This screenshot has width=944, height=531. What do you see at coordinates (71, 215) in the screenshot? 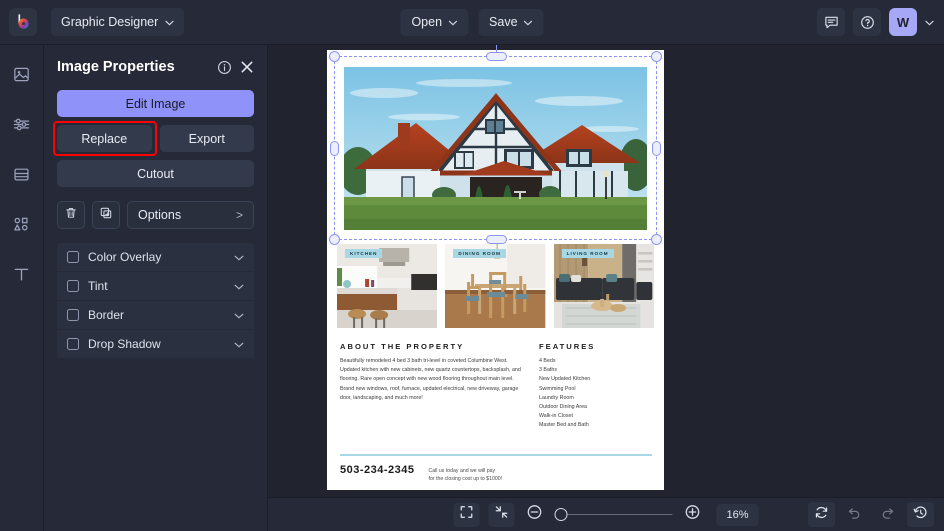
I see `delete-button` at bounding box center [71, 215].